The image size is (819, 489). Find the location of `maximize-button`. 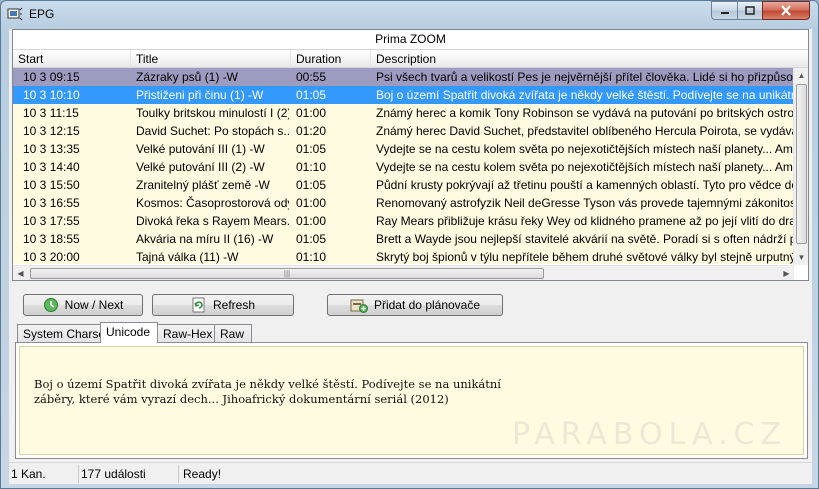

maximize-button is located at coordinates (750, 10).